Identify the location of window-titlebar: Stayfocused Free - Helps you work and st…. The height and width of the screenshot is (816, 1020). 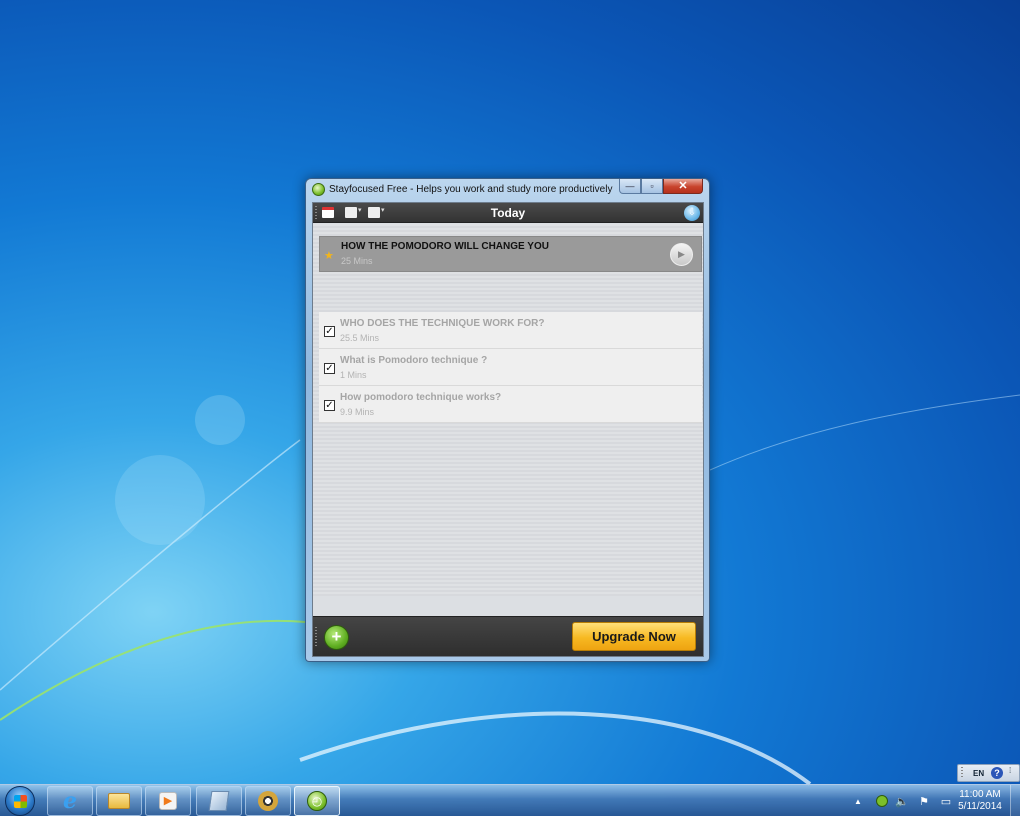
(507, 190).